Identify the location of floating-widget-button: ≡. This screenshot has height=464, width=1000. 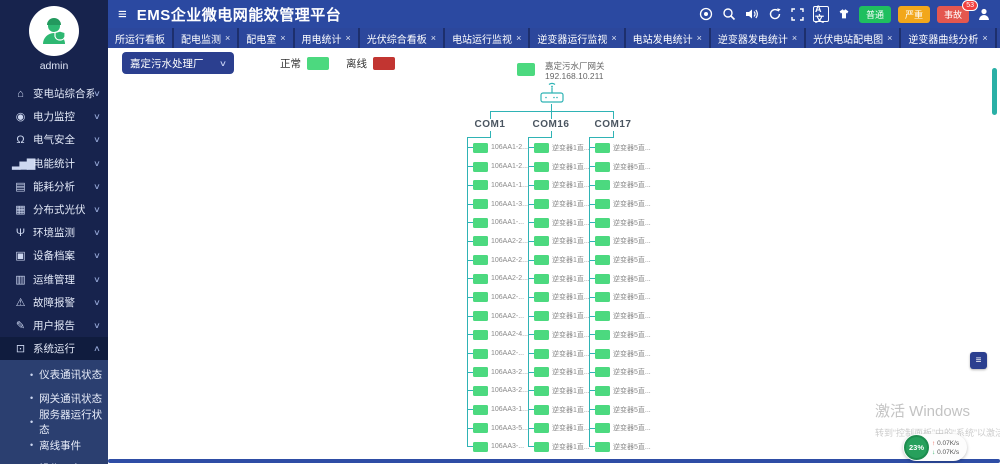
(978, 360).